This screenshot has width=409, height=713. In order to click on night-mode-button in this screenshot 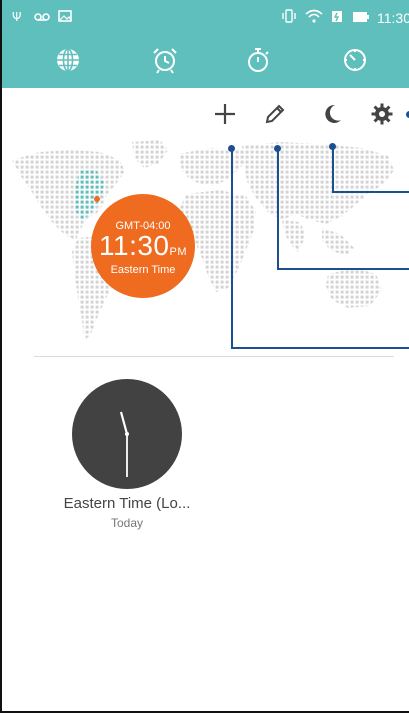, I will do `click(332, 116)`.